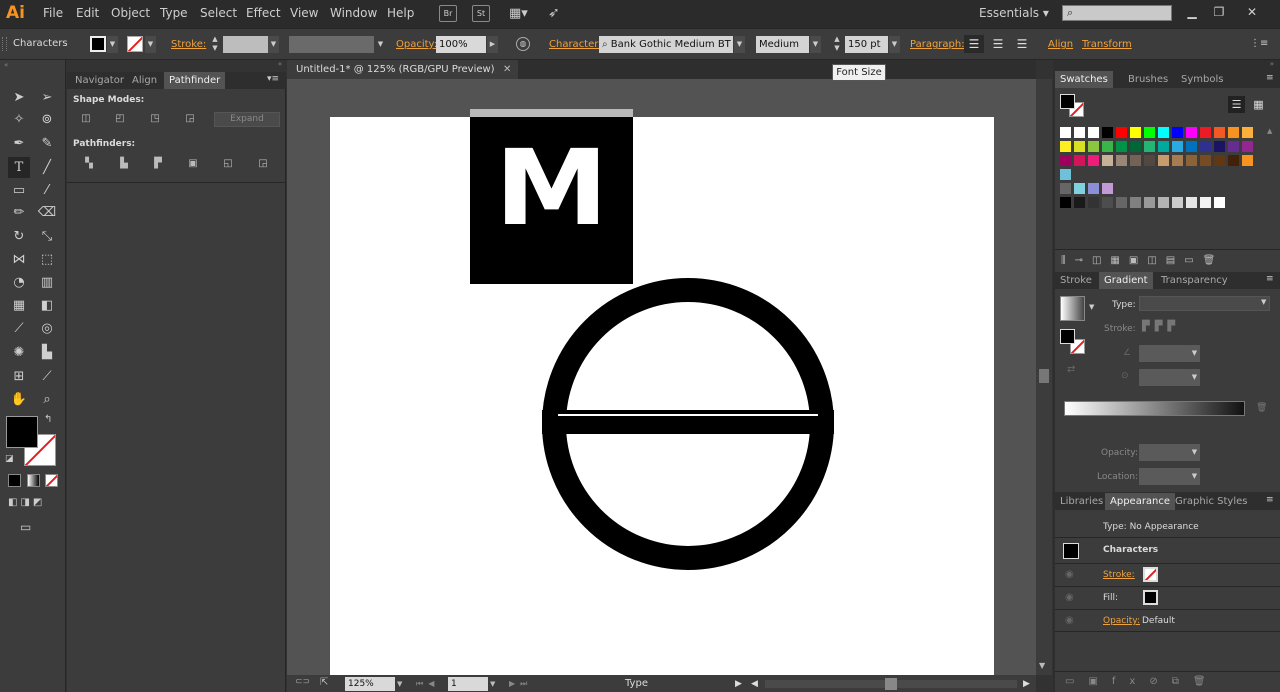 The width and height of the screenshot is (1280, 692). I want to click on line-segment-tool-icon: ╱, so click(47, 167).